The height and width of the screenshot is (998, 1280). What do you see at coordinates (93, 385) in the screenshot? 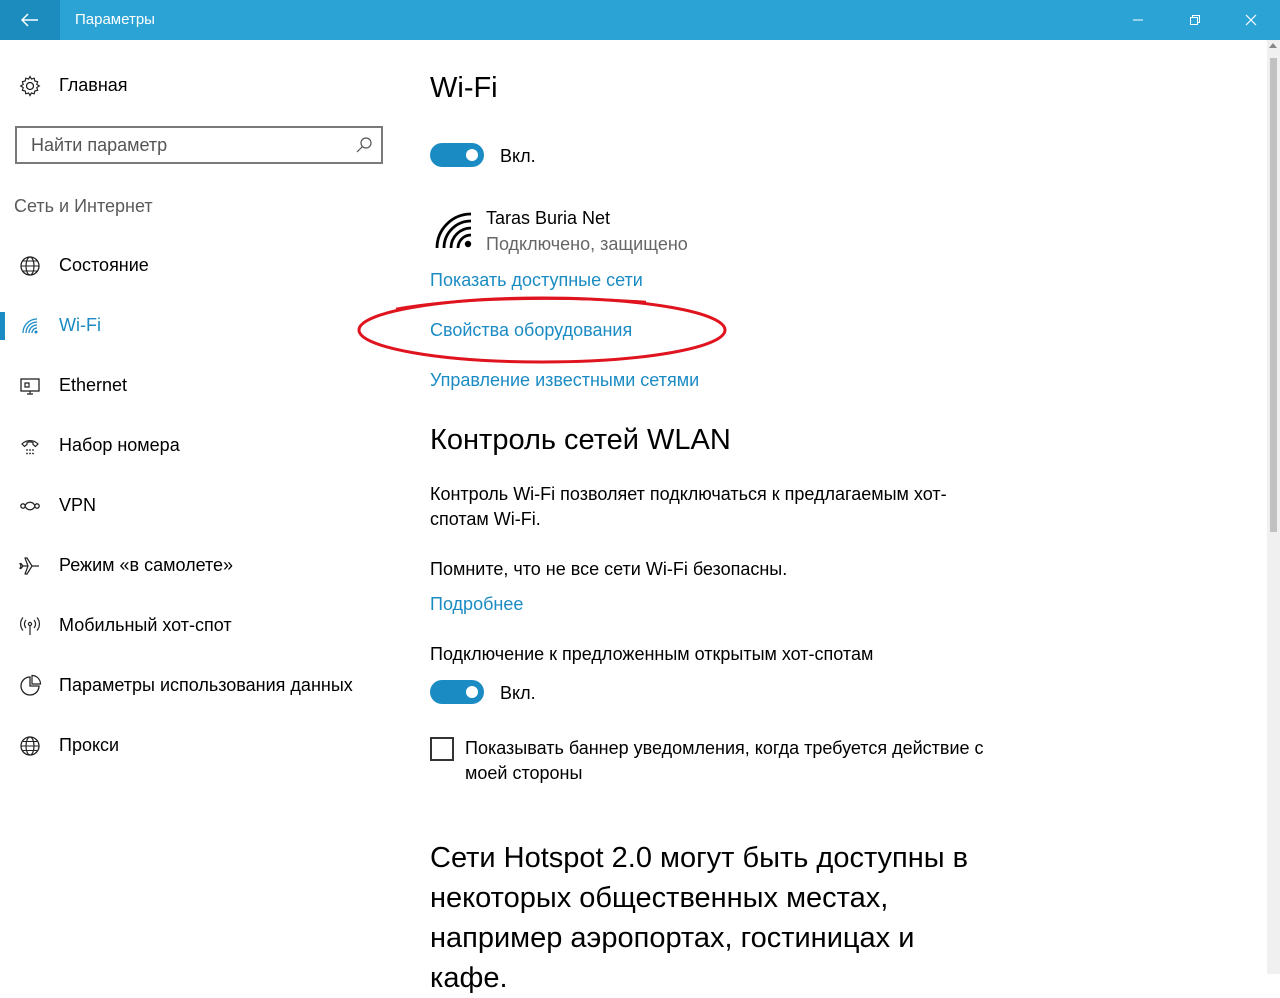
I see `sidebar-item-label: Ethernet` at bounding box center [93, 385].